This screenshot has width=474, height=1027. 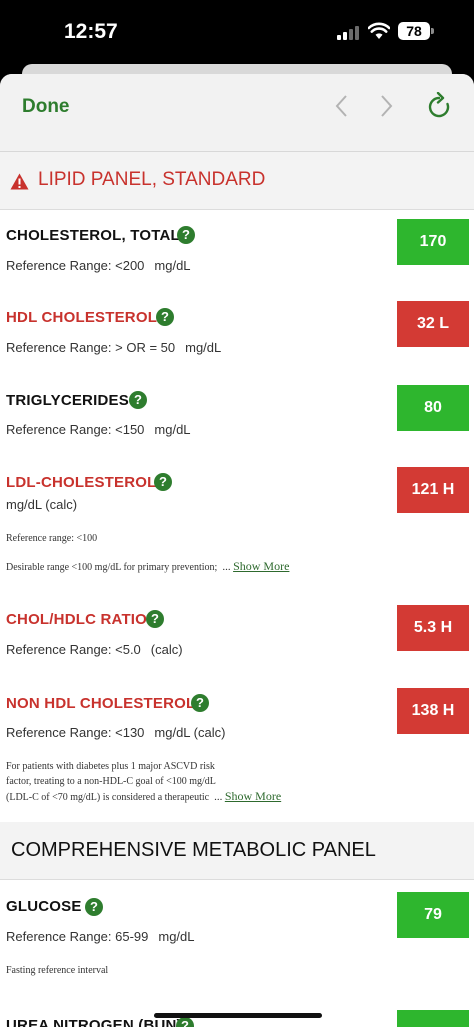 What do you see at coordinates (81, 482) in the screenshot?
I see `test-name: LDL-CHOLESTEROL` at bounding box center [81, 482].